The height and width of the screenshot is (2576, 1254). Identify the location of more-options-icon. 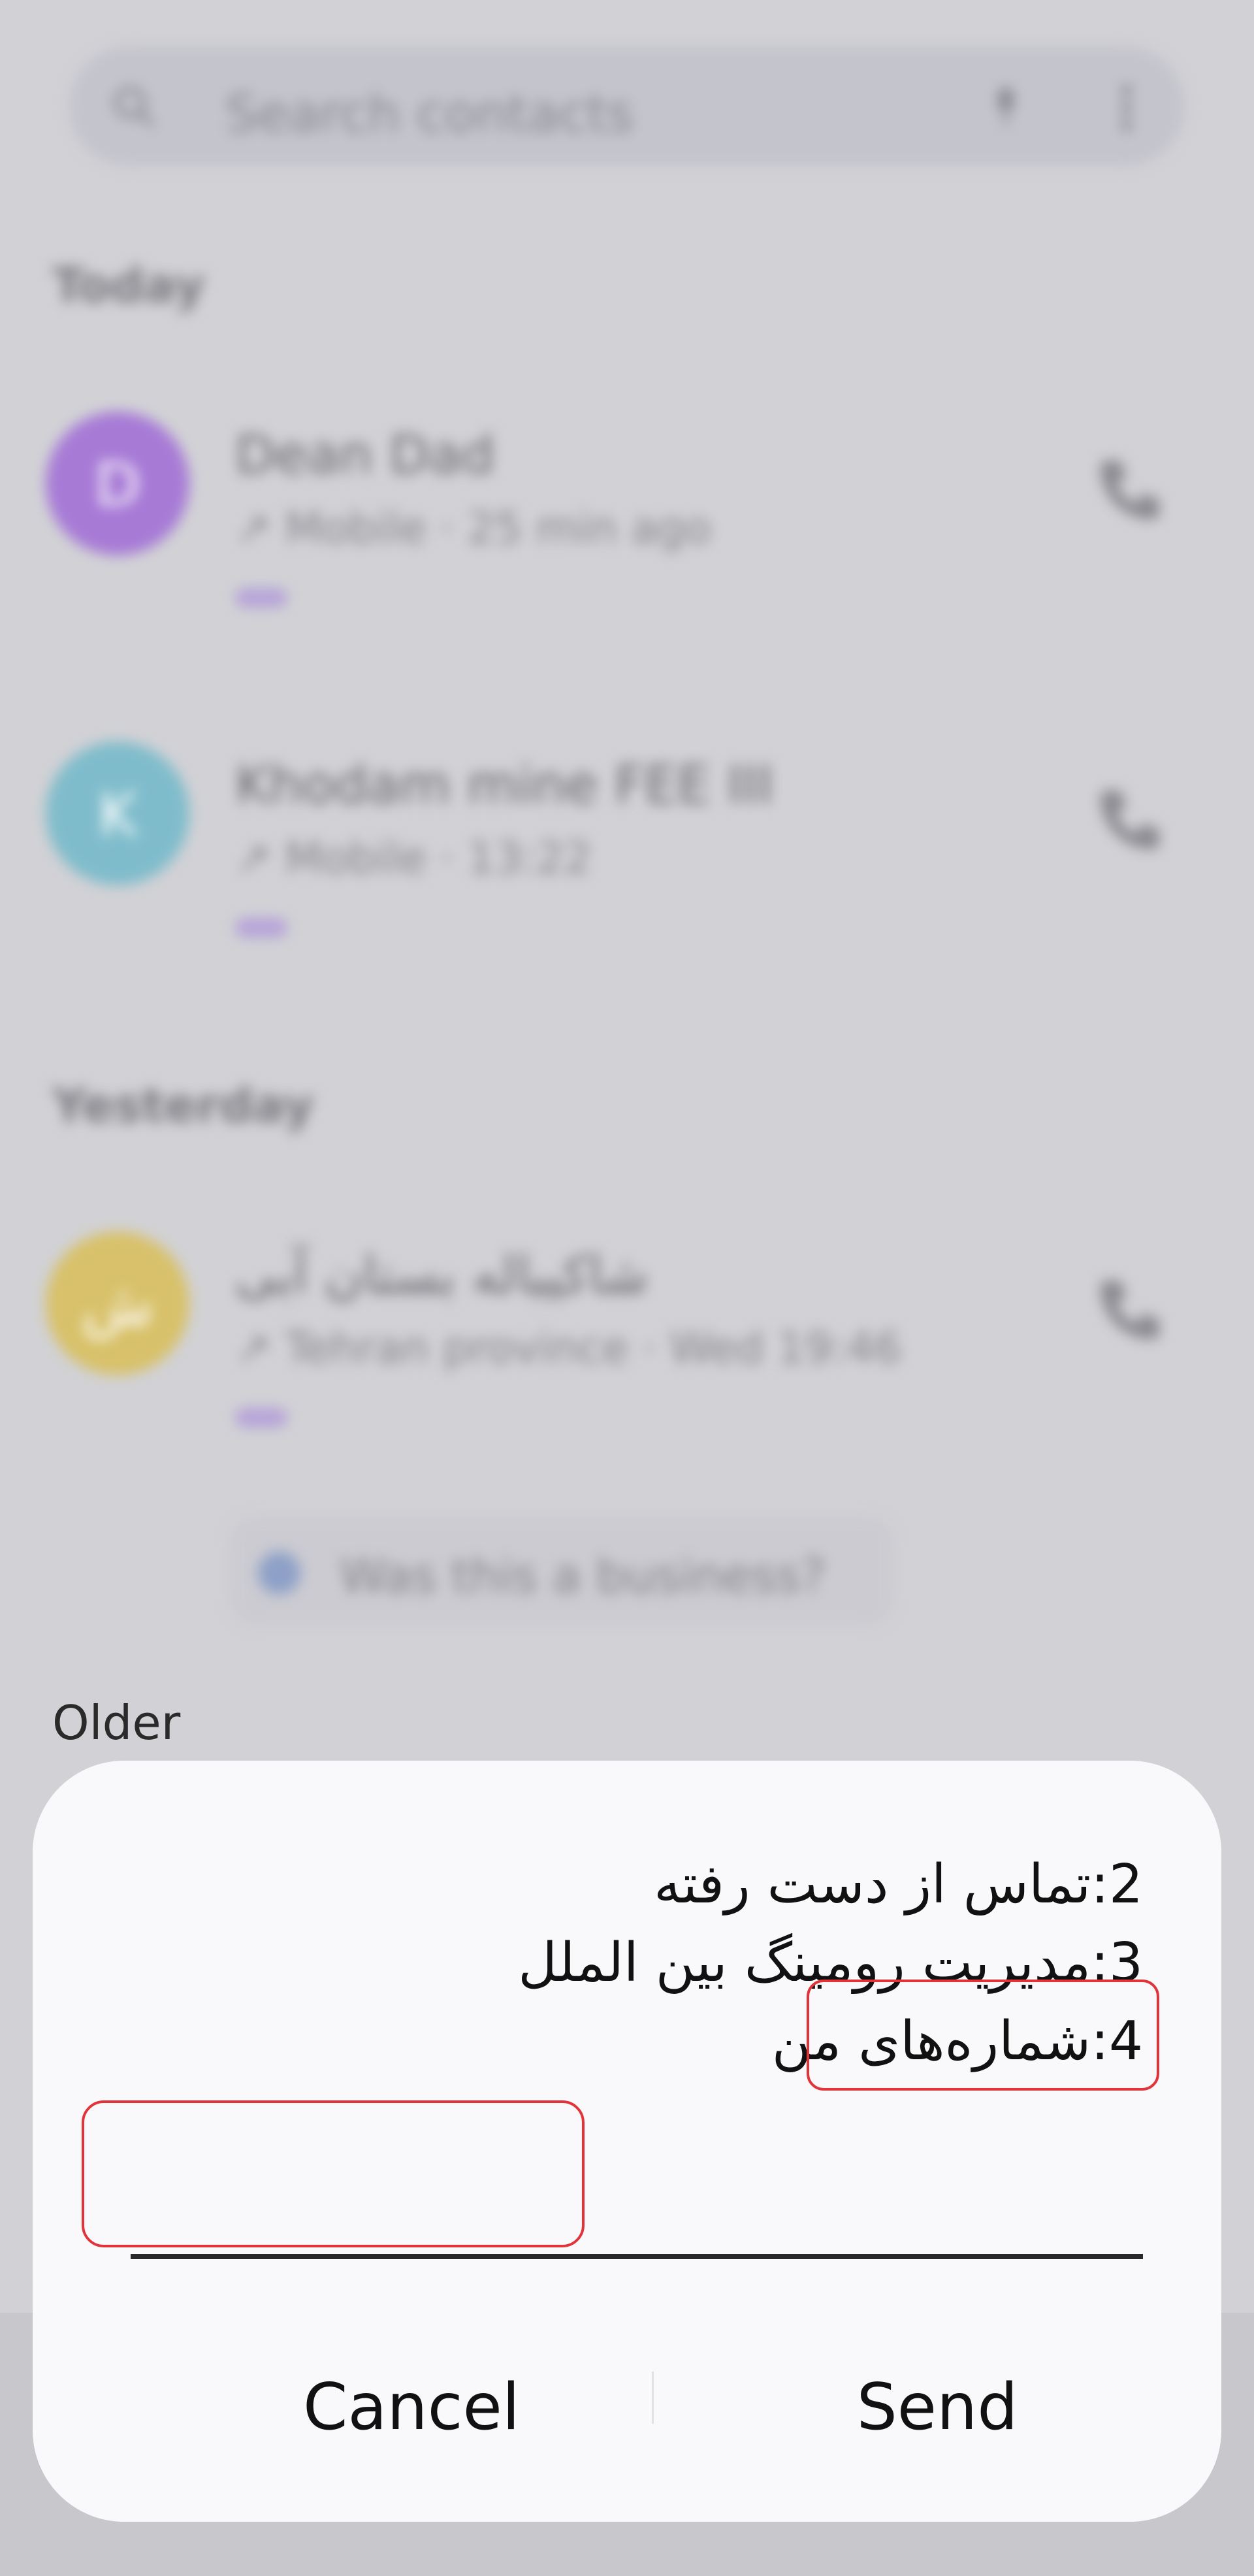
(1127, 108).